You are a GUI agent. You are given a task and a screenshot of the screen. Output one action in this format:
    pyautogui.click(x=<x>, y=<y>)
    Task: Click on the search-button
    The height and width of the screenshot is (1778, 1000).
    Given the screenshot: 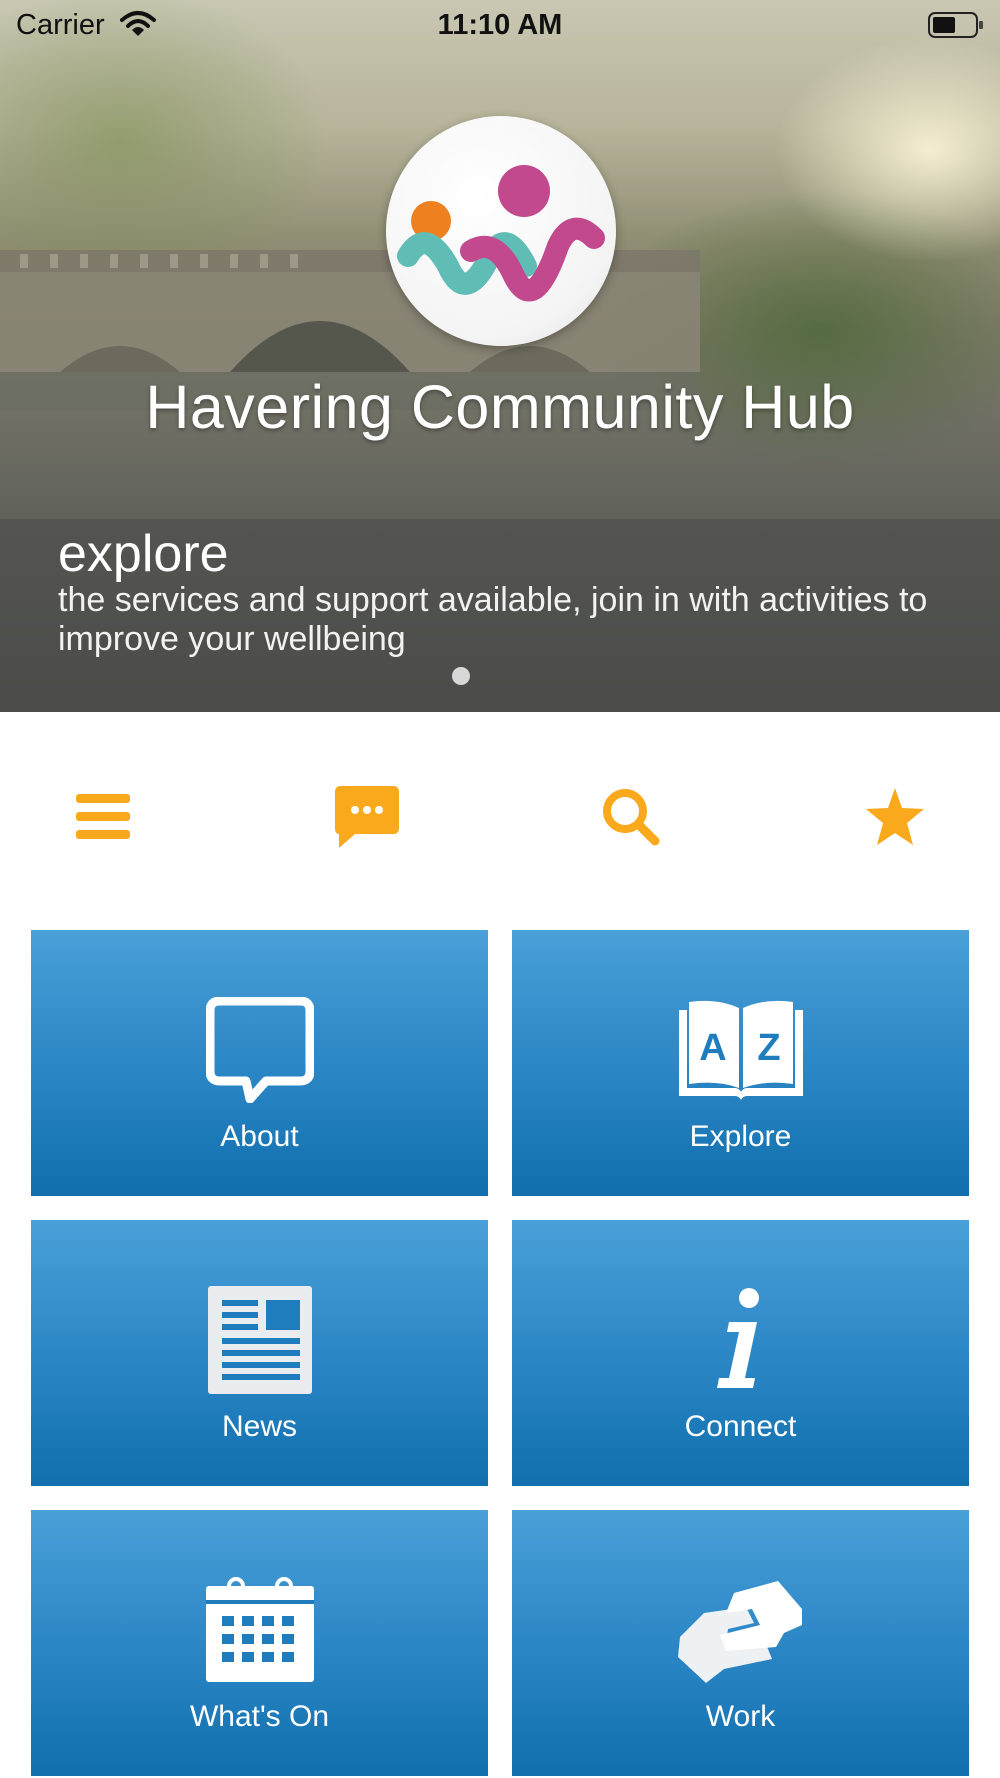 What is the action you would take?
    pyautogui.click(x=631, y=817)
    